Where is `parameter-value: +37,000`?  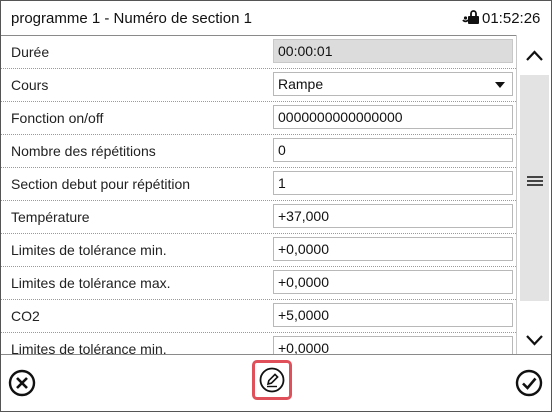 parameter-value: +37,000 is located at coordinates (303, 216).